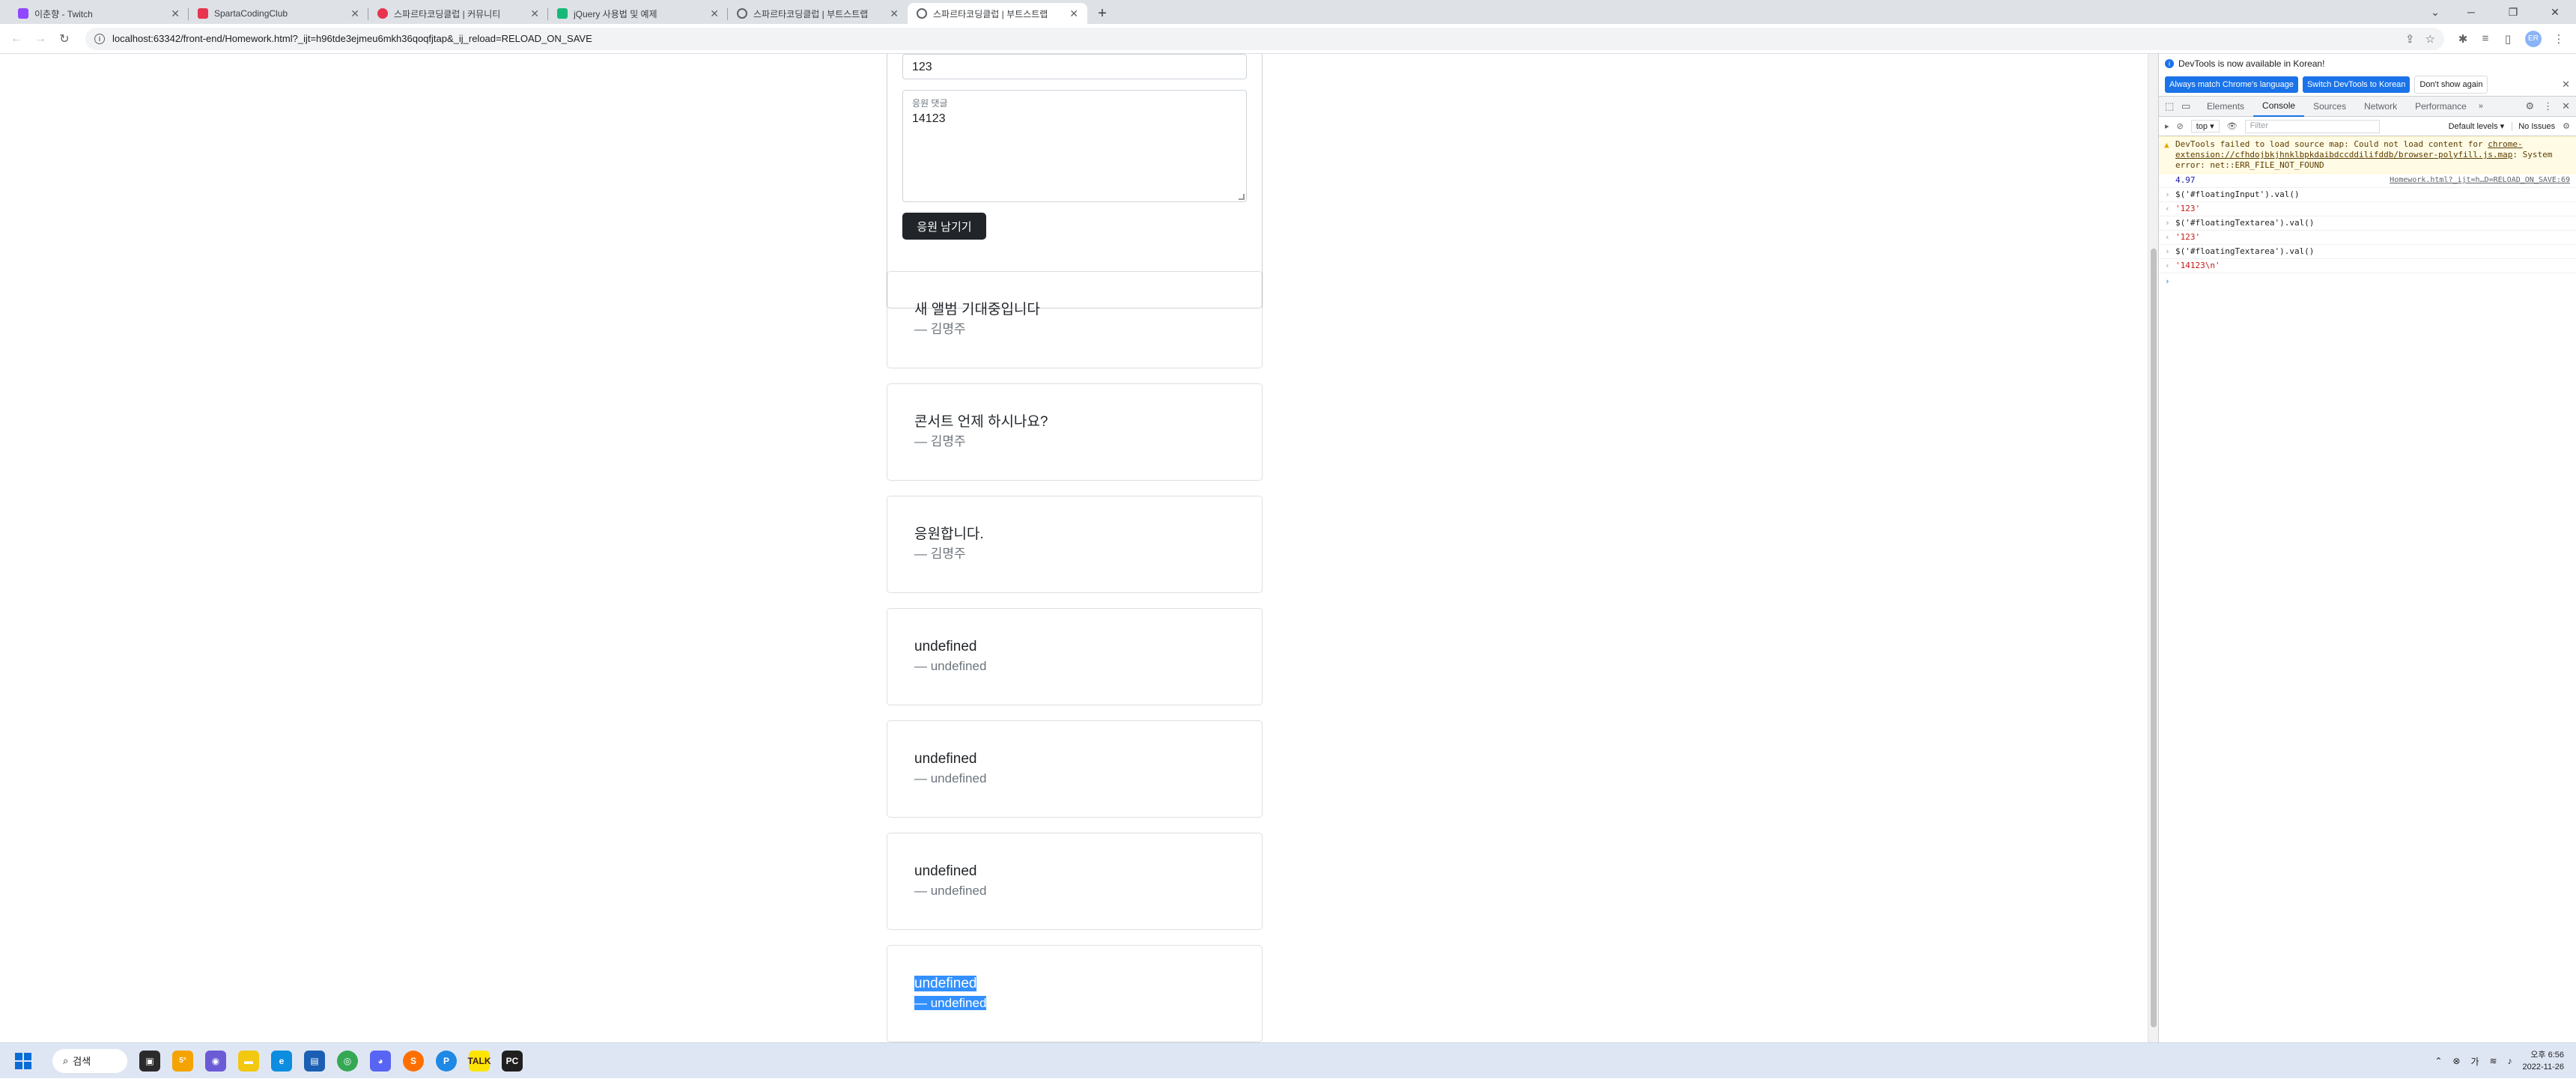 Image resolution: width=2576 pixels, height=1079 pixels. What do you see at coordinates (2463, 39) in the screenshot?
I see `extensions-icon: ✱` at bounding box center [2463, 39].